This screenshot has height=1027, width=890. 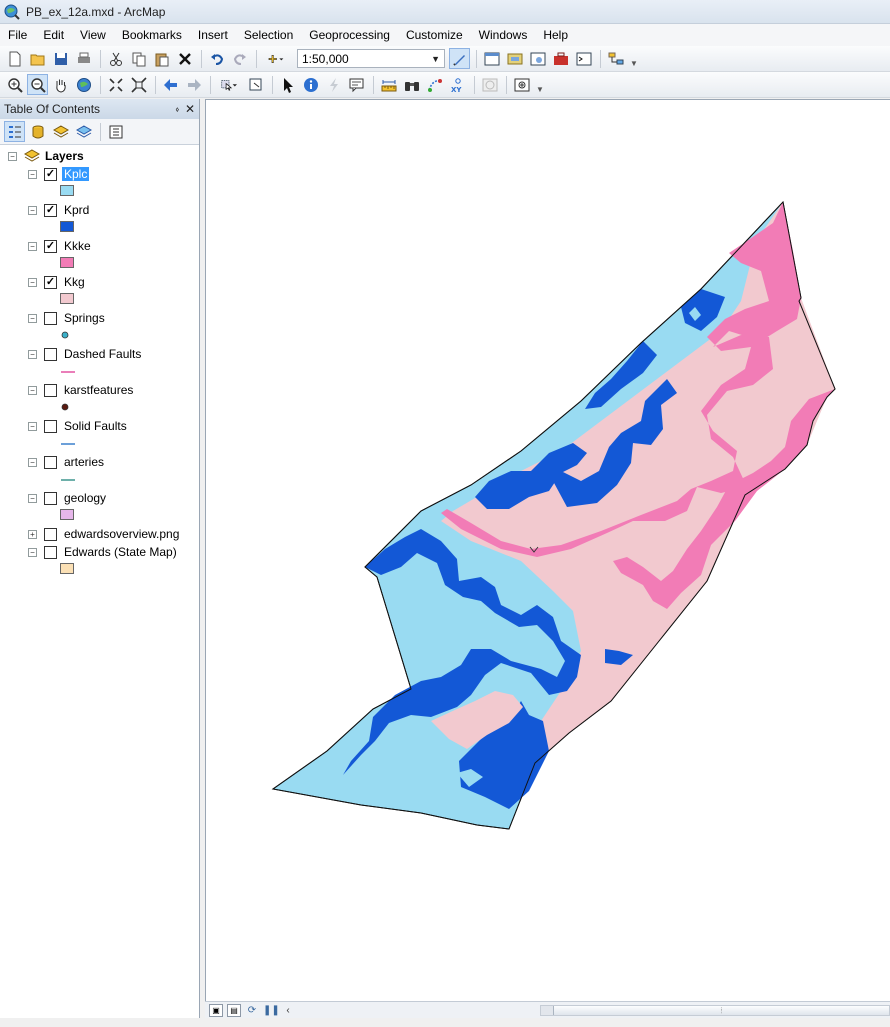 What do you see at coordinates (333, 84) in the screenshot?
I see `hyperlink-button` at bounding box center [333, 84].